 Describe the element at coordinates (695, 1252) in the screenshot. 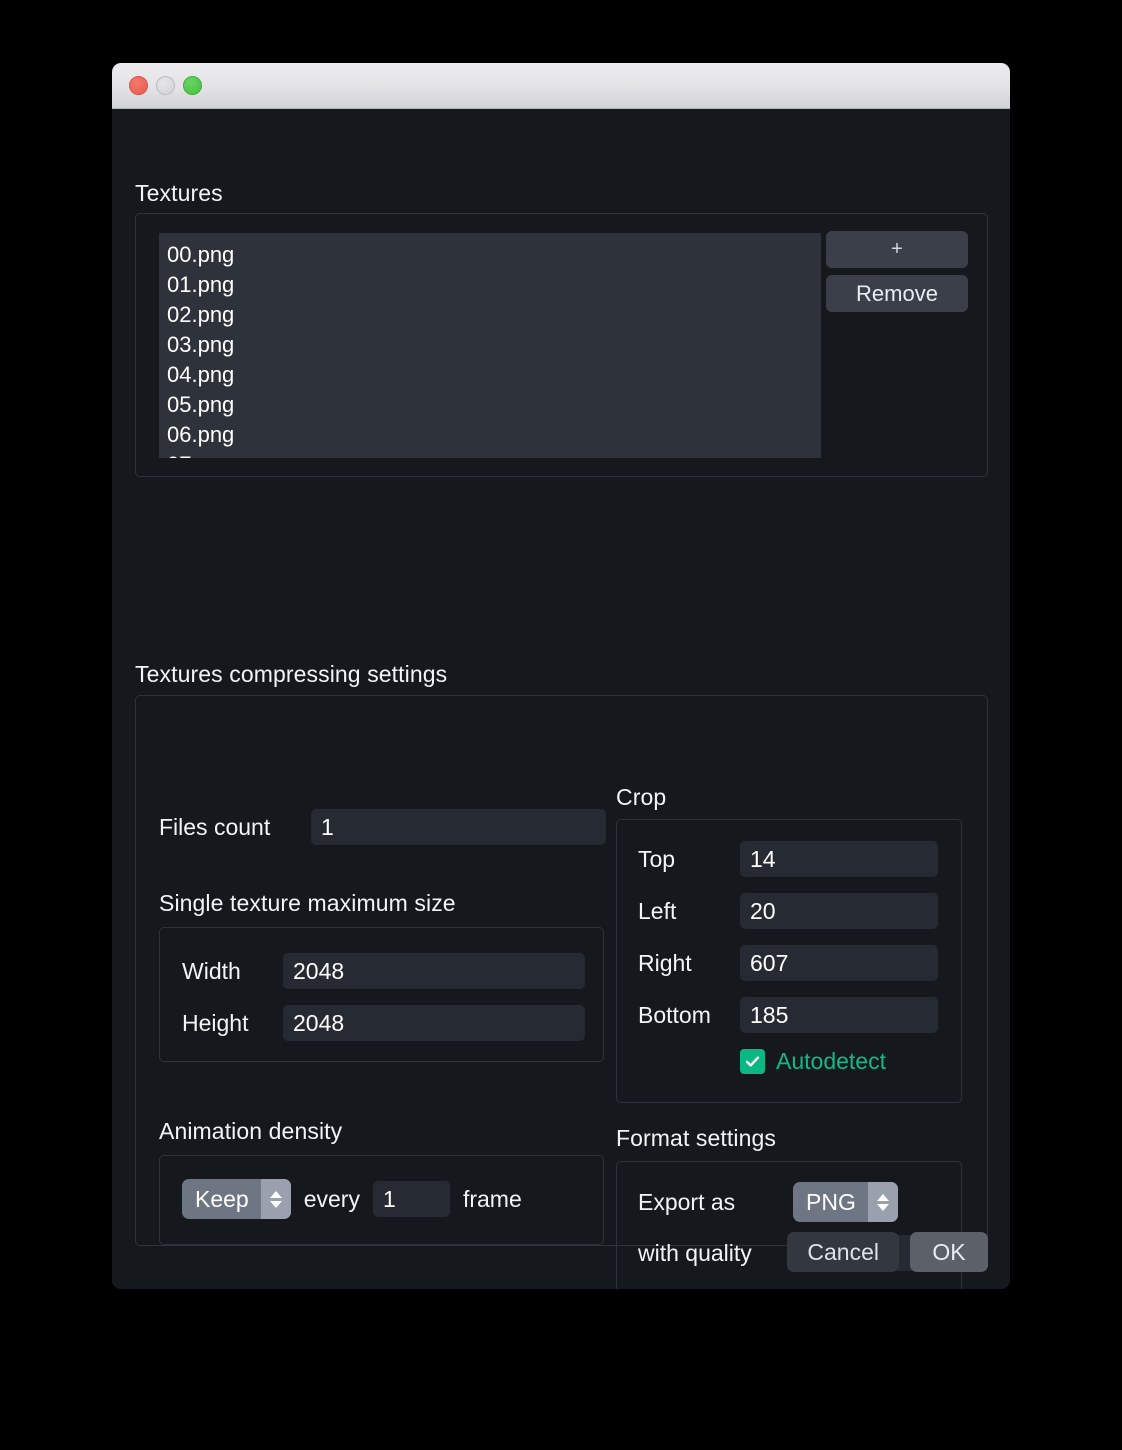

I see `quality-label: with quality` at that location.